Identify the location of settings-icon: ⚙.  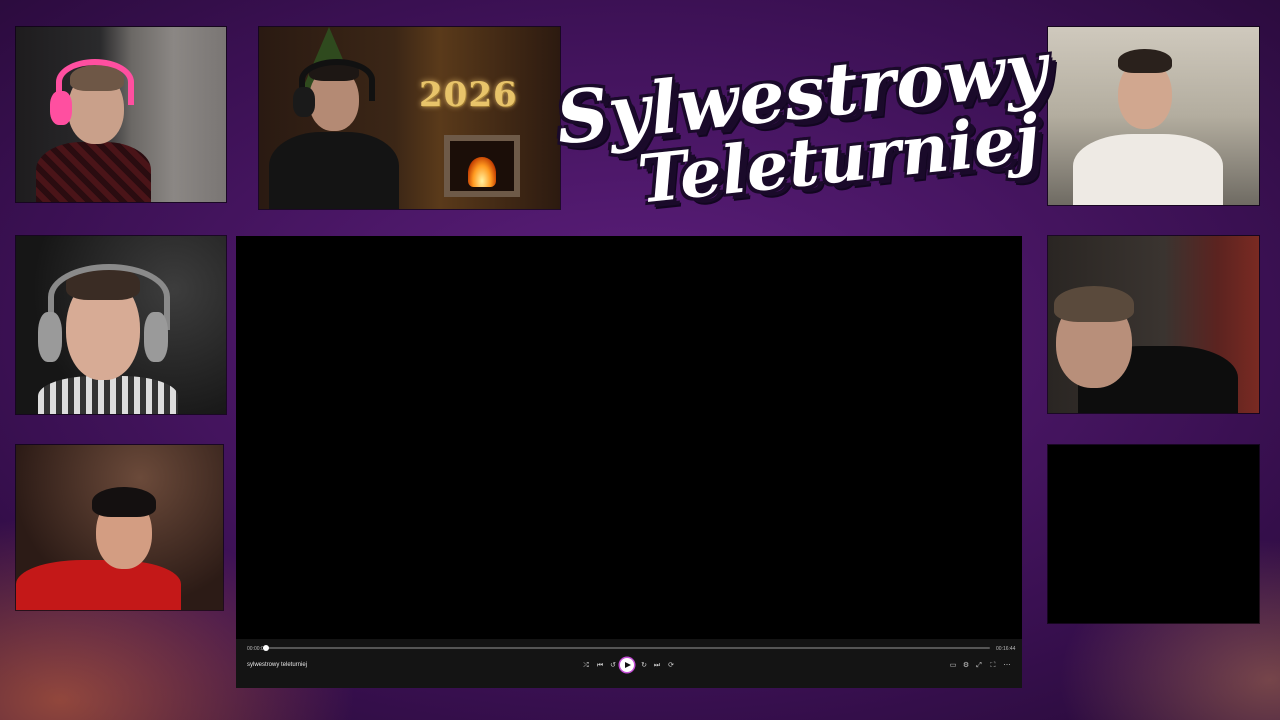
(966, 666).